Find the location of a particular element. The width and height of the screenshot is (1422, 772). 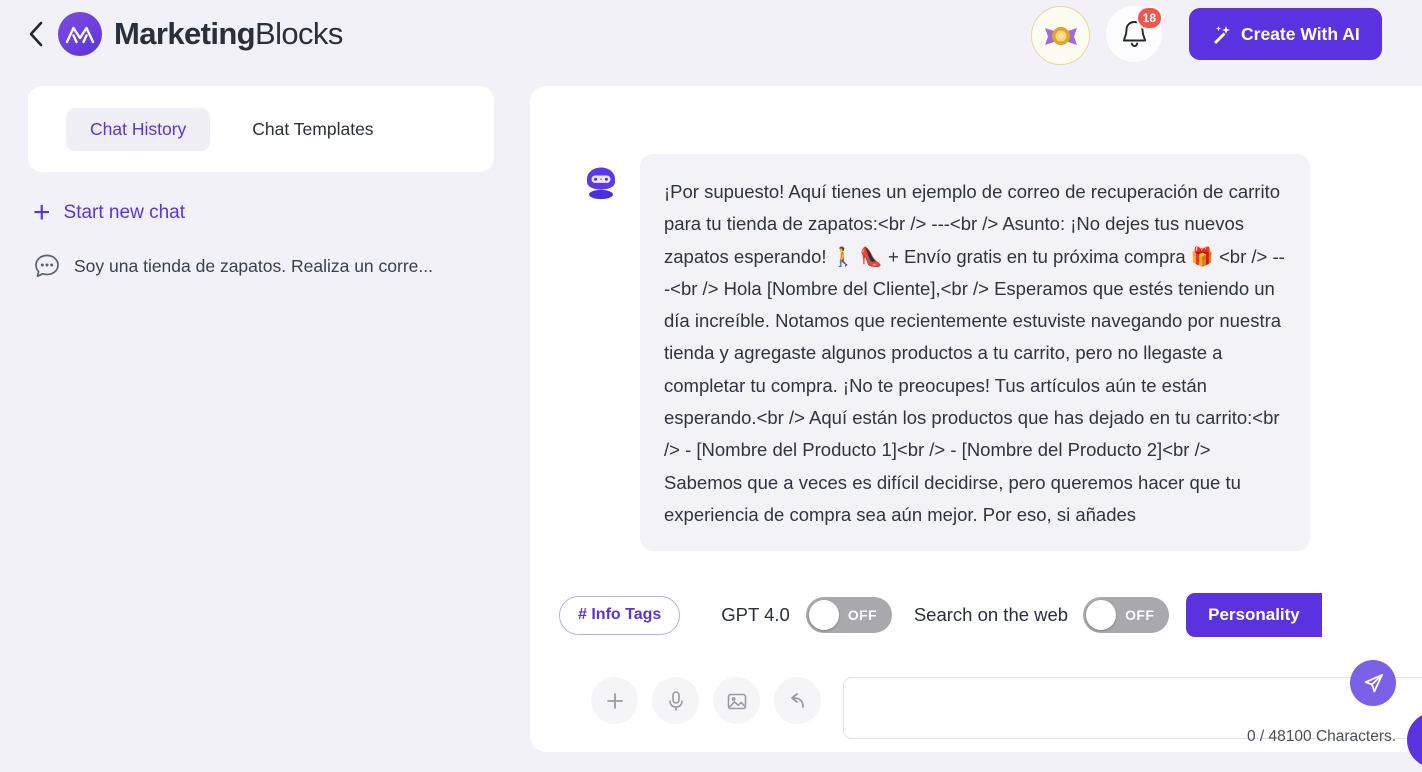

plus-icon: + is located at coordinates (42, 212).